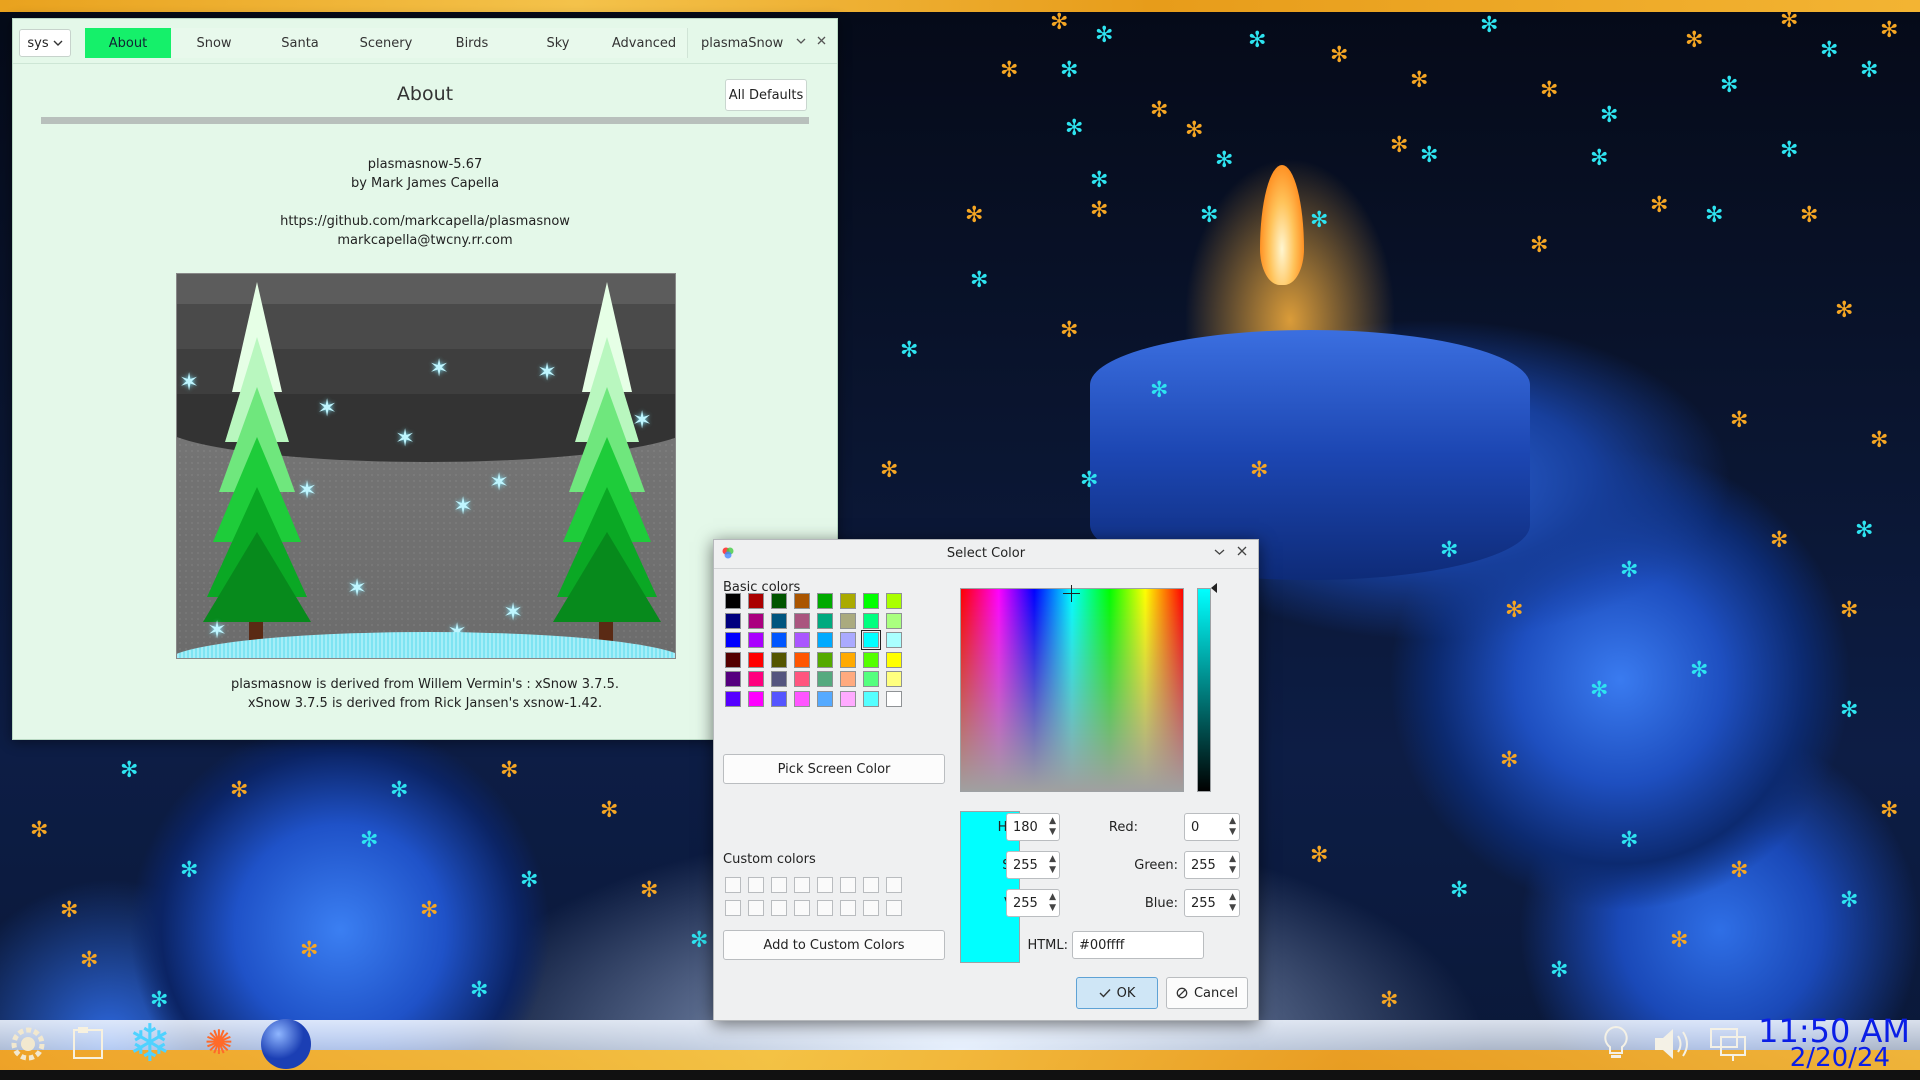 The width and height of the screenshot is (1920, 1080). Describe the element at coordinates (150, 1044) in the screenshot. I see `plasmasnow-snowflake-icon: ❄` at that location.